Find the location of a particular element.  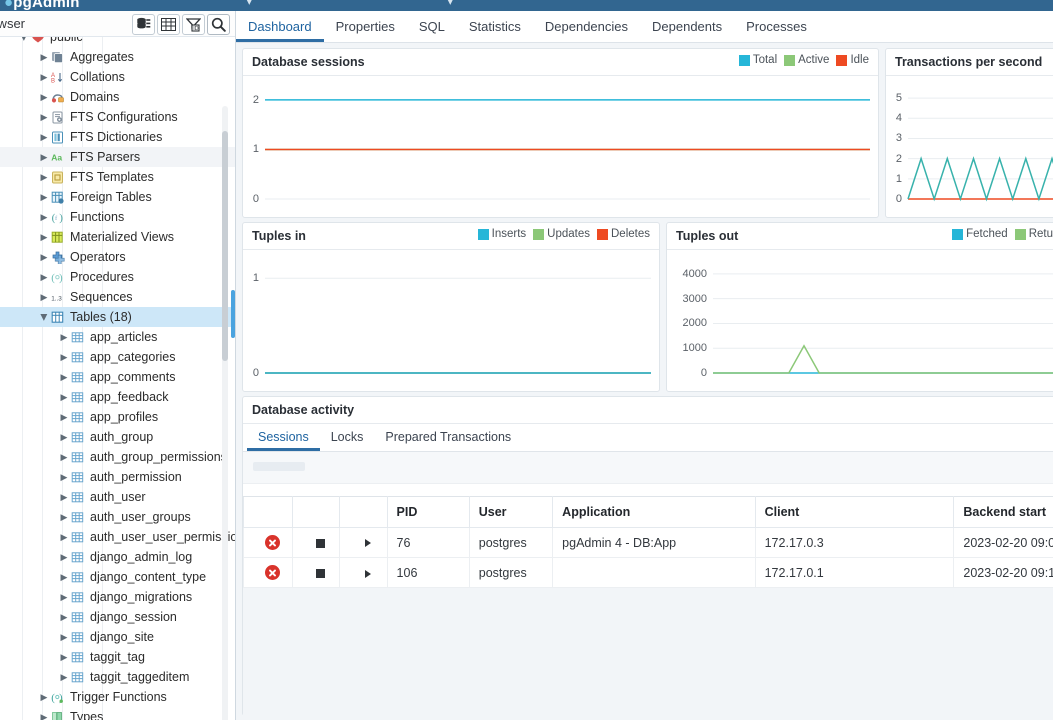

tree-item-app-comments: ▶ app_comments is located at coordinates (117, 377).